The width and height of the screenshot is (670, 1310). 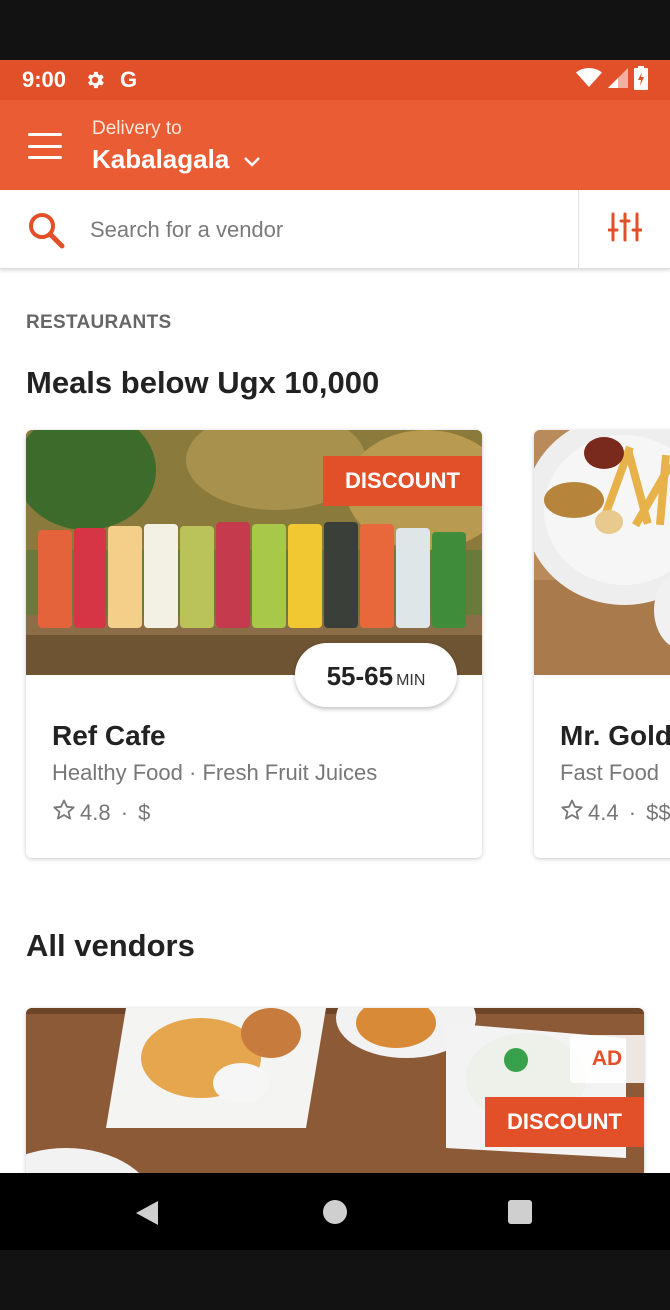 I want to click on top-bezel, so click(x=335, y=30).